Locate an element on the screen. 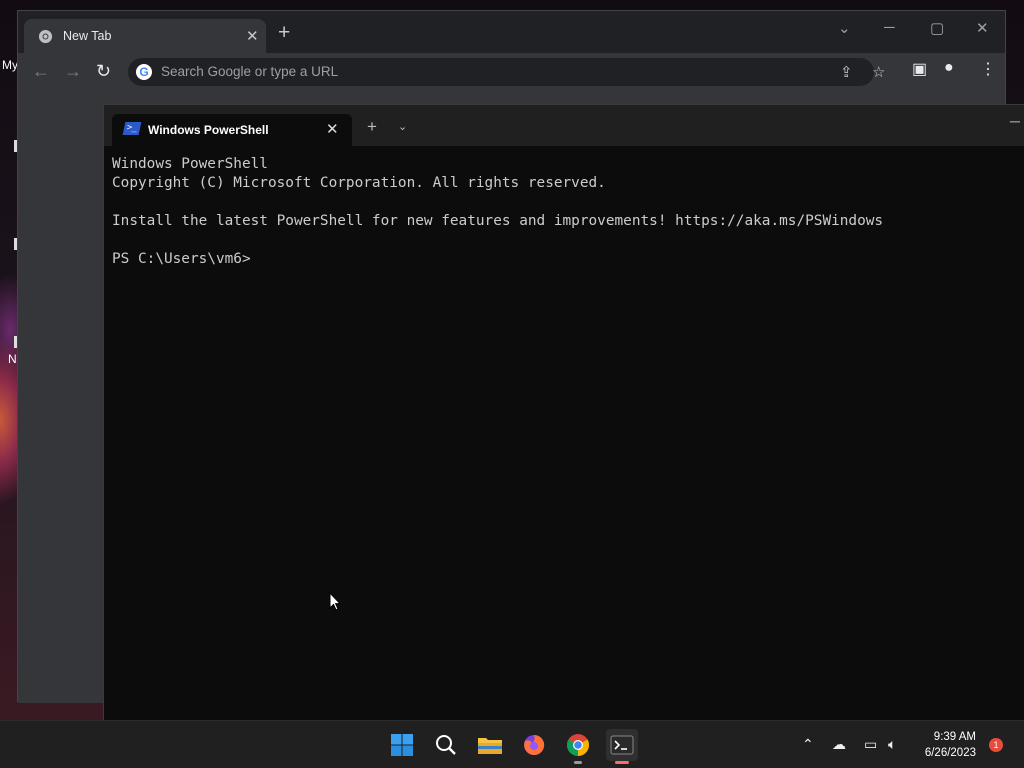 The height and width of the screenshot is (768, 1024). volume-icon: 🔈︎ is located at coordinates (892, 744).